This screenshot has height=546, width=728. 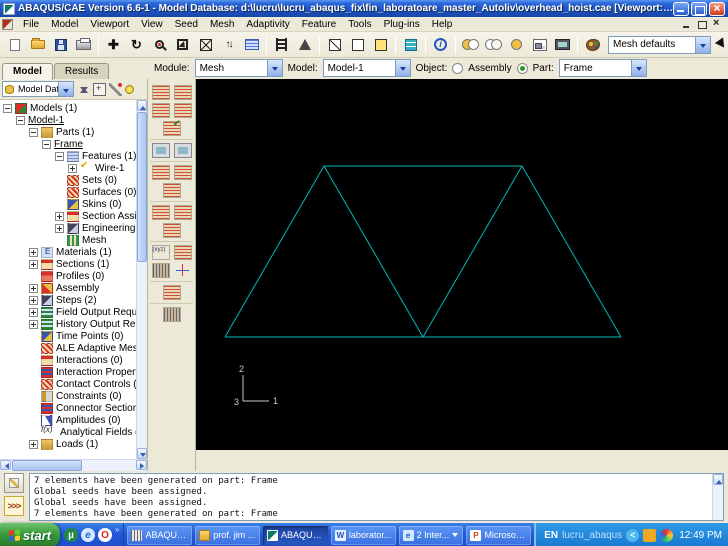 I want to click on tree-item-profiles-0: Profiles (0), so click(x=68, y=276).